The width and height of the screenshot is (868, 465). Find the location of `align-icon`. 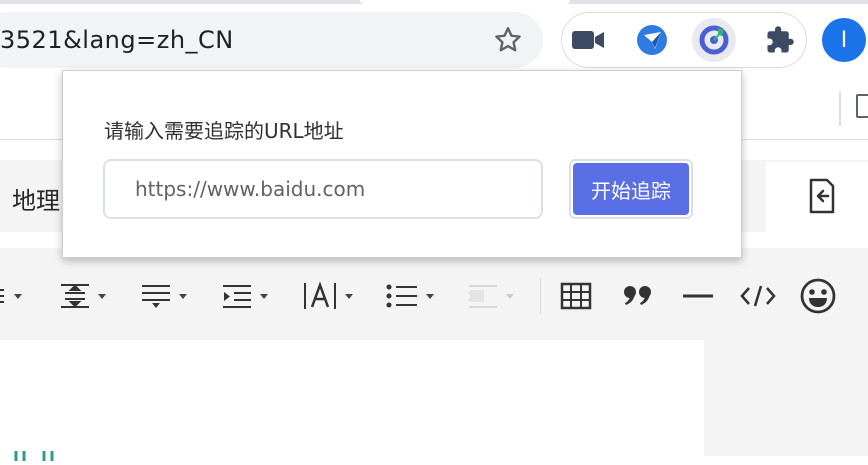

align-icon is located at coordinates (11, 296).